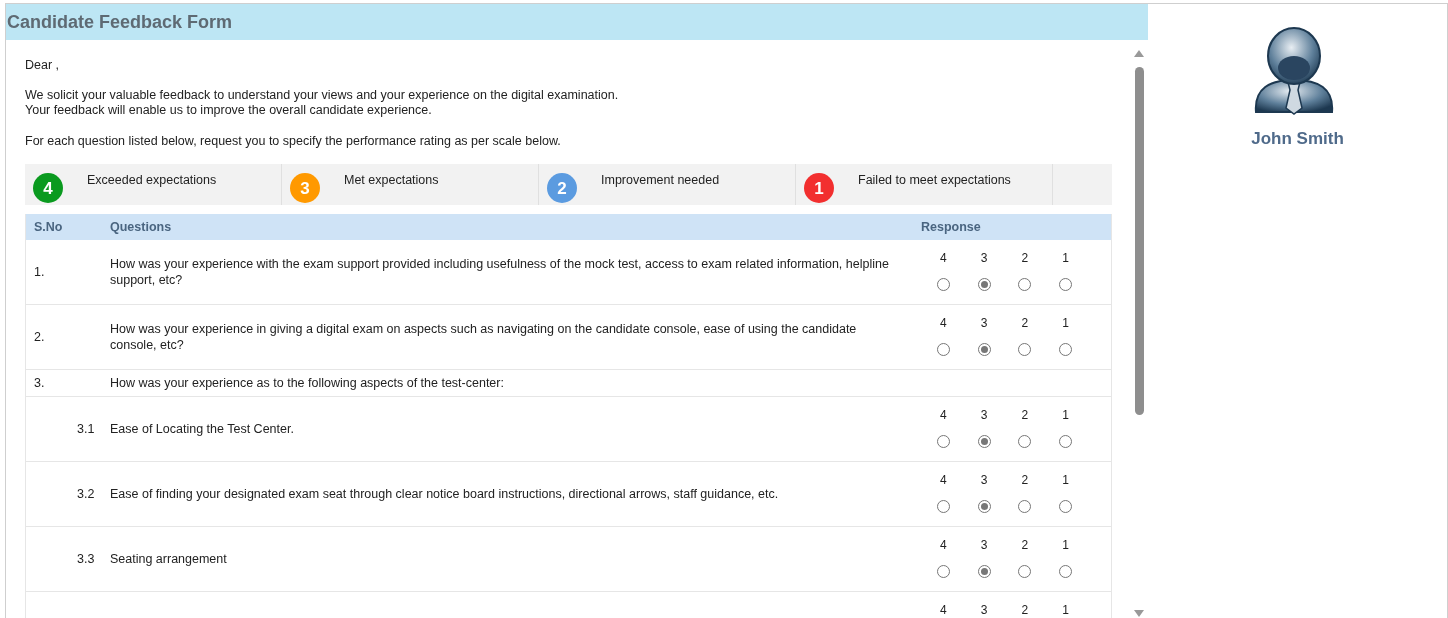  I want to click on rating-description: Failed to meet expectations, so click(934, 181).